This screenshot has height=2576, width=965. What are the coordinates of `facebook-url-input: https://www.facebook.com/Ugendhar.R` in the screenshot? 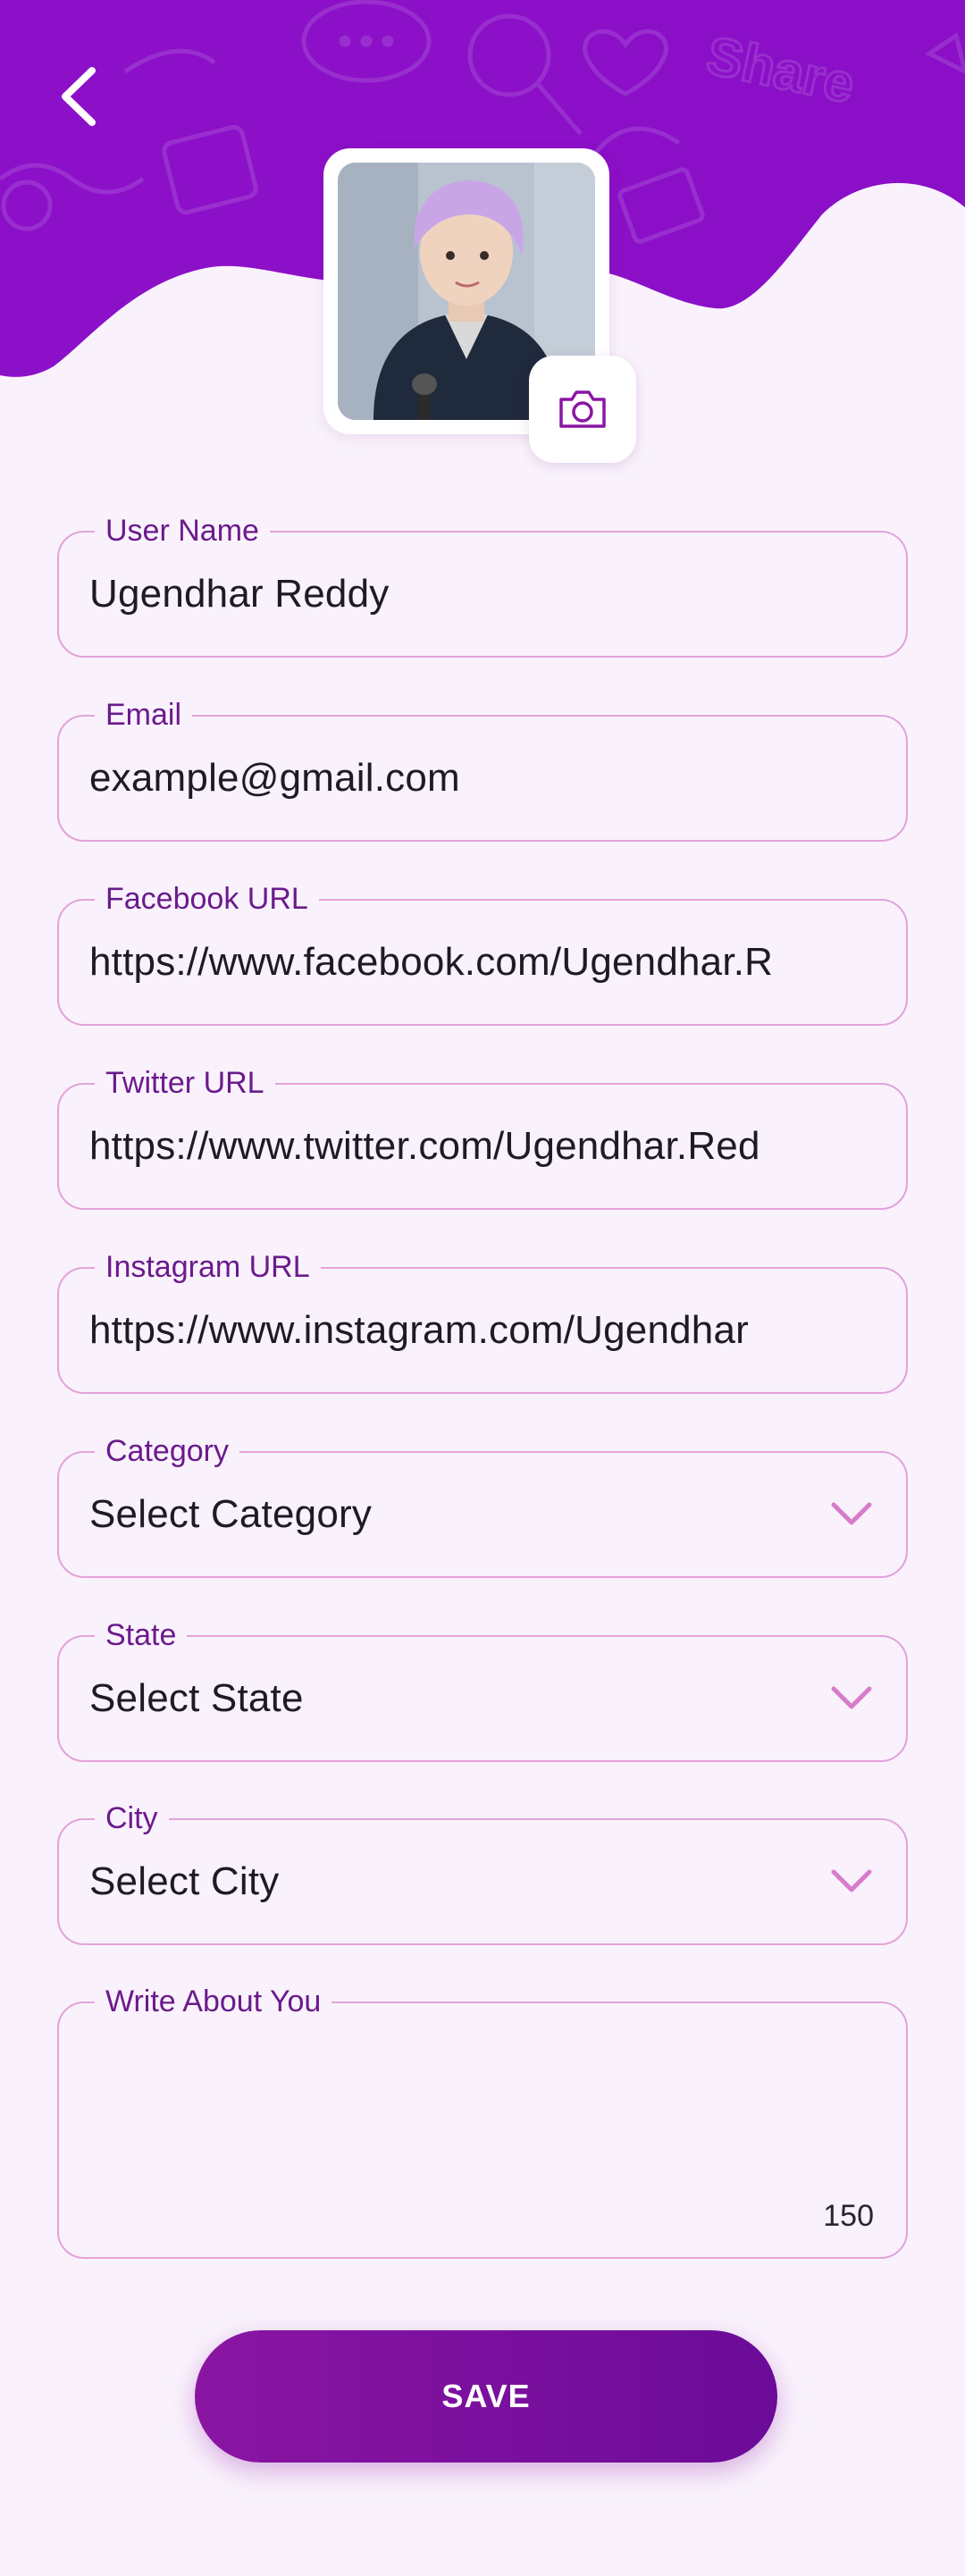 It's located at (484, 962).